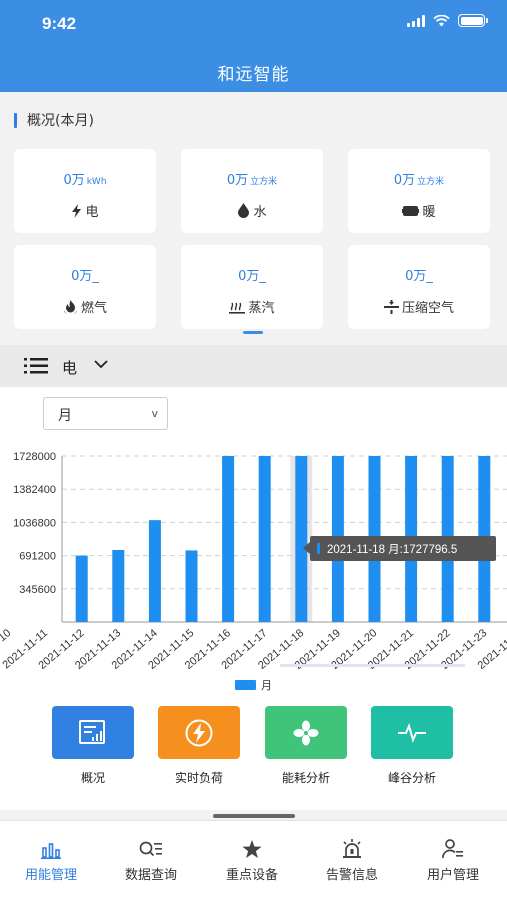 The height and width of the screenshot is (900, 507). I want to click on tab-bar: 用能管理 数据查询 重点设备 告警信息 用户管理, so click(253, 860).